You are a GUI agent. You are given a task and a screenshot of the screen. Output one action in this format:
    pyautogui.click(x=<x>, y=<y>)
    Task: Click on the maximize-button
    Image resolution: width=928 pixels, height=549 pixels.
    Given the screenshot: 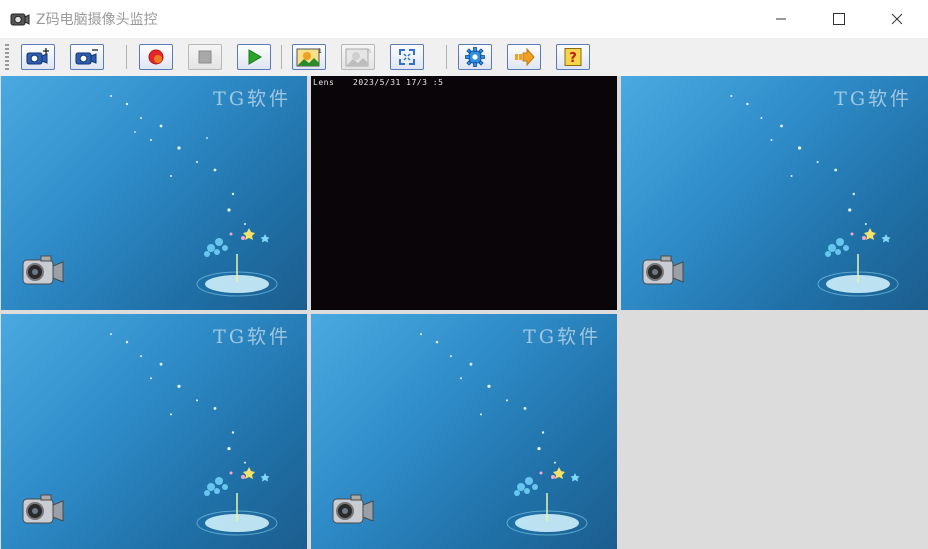 What is the action you would take?
    pyautogui.click(x=839, y=19)
    